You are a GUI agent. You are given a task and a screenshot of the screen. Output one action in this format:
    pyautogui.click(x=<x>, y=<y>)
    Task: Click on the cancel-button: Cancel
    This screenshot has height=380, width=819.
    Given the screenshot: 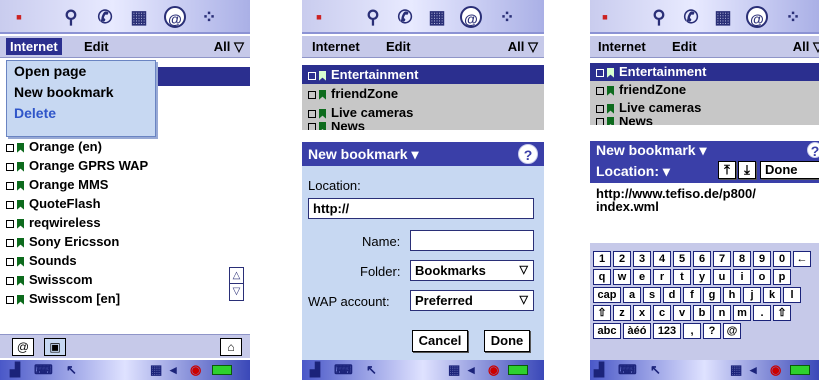 What is the action you would take?
    pyautogui.click(x=440, y=341)
    